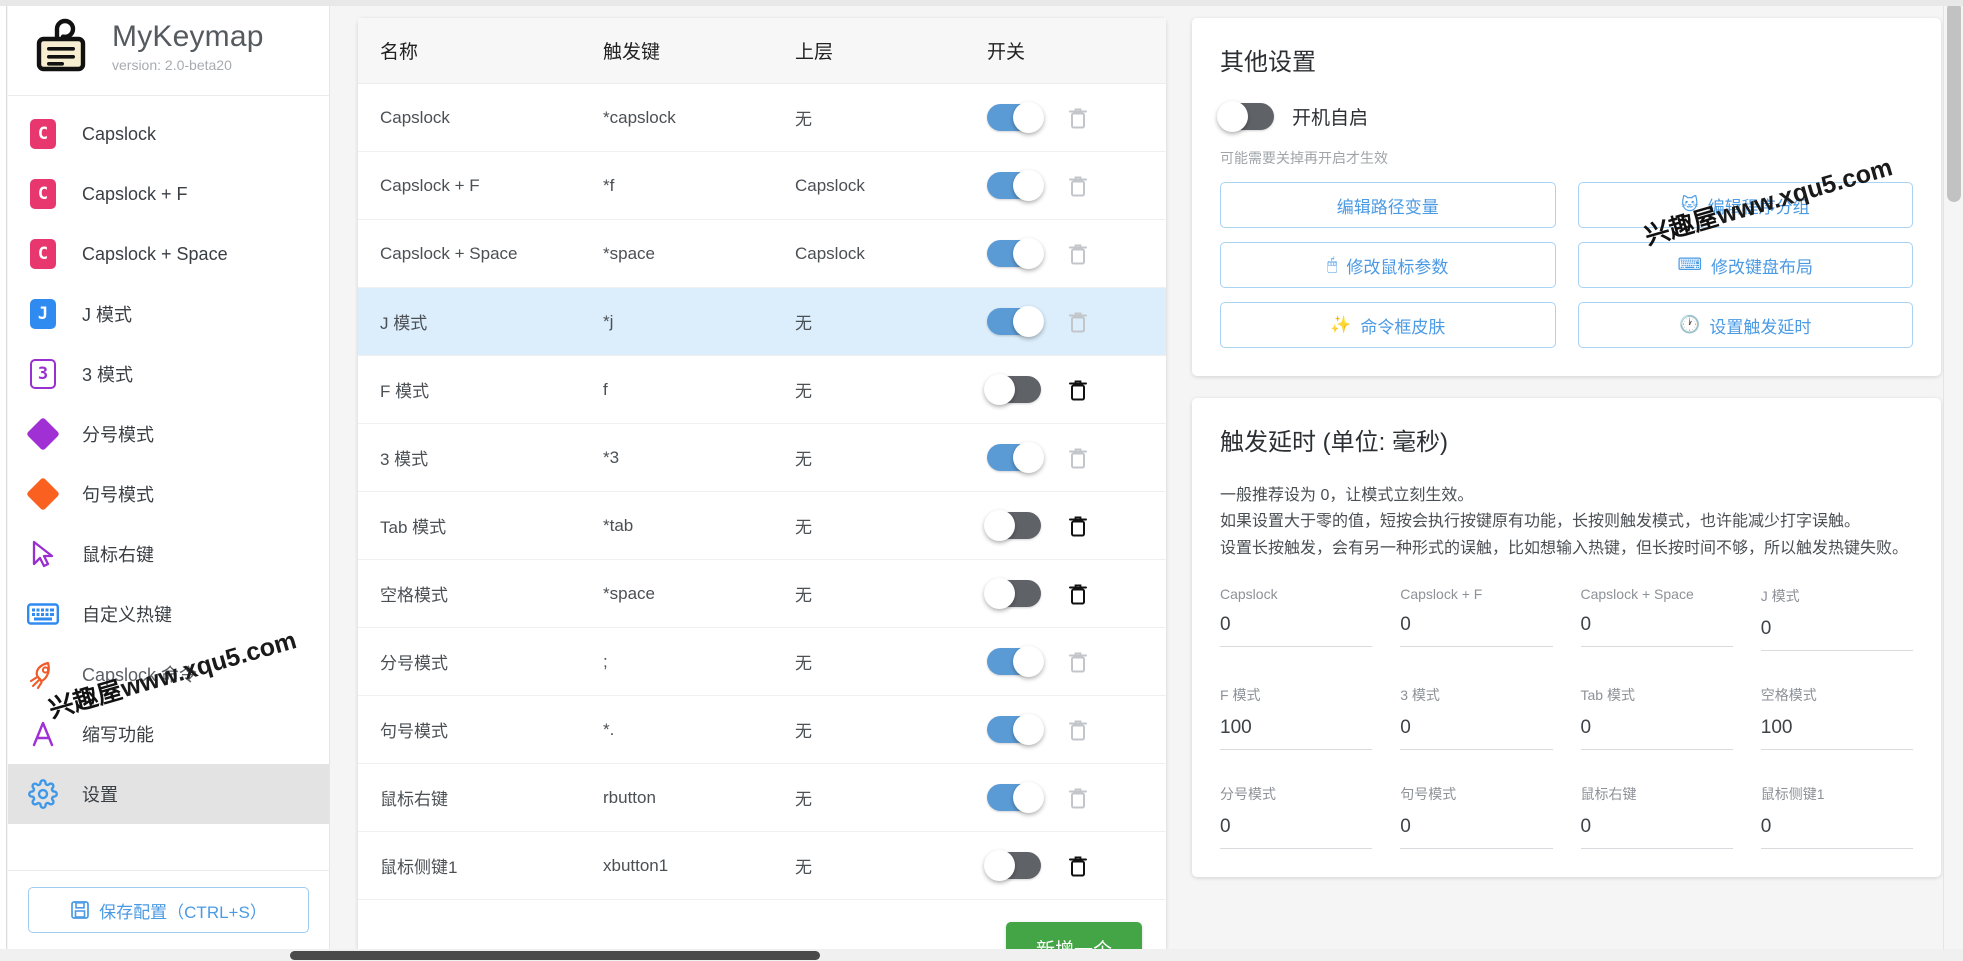 This screenshot has width=1963, height=961. Describe the element at coordinates (1388, 265) in the screenshot. I see `mouse-params-button: 🖱 修改鼠标参数` at that location.